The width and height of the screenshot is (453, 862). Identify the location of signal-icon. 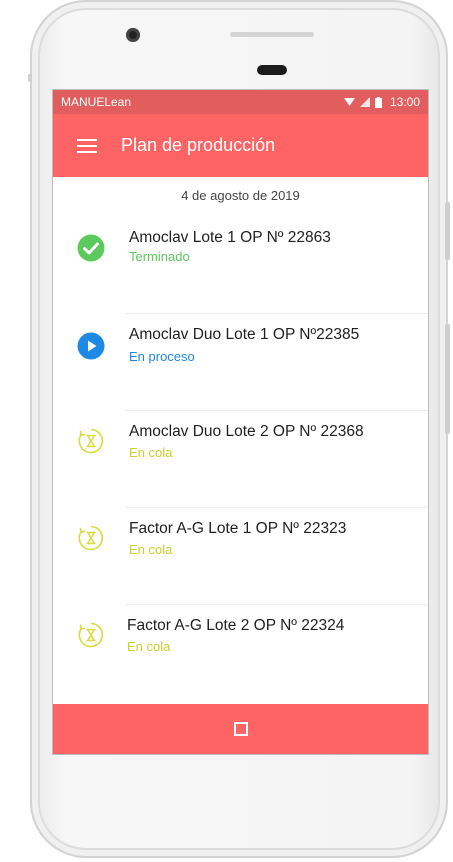
(364, 102).